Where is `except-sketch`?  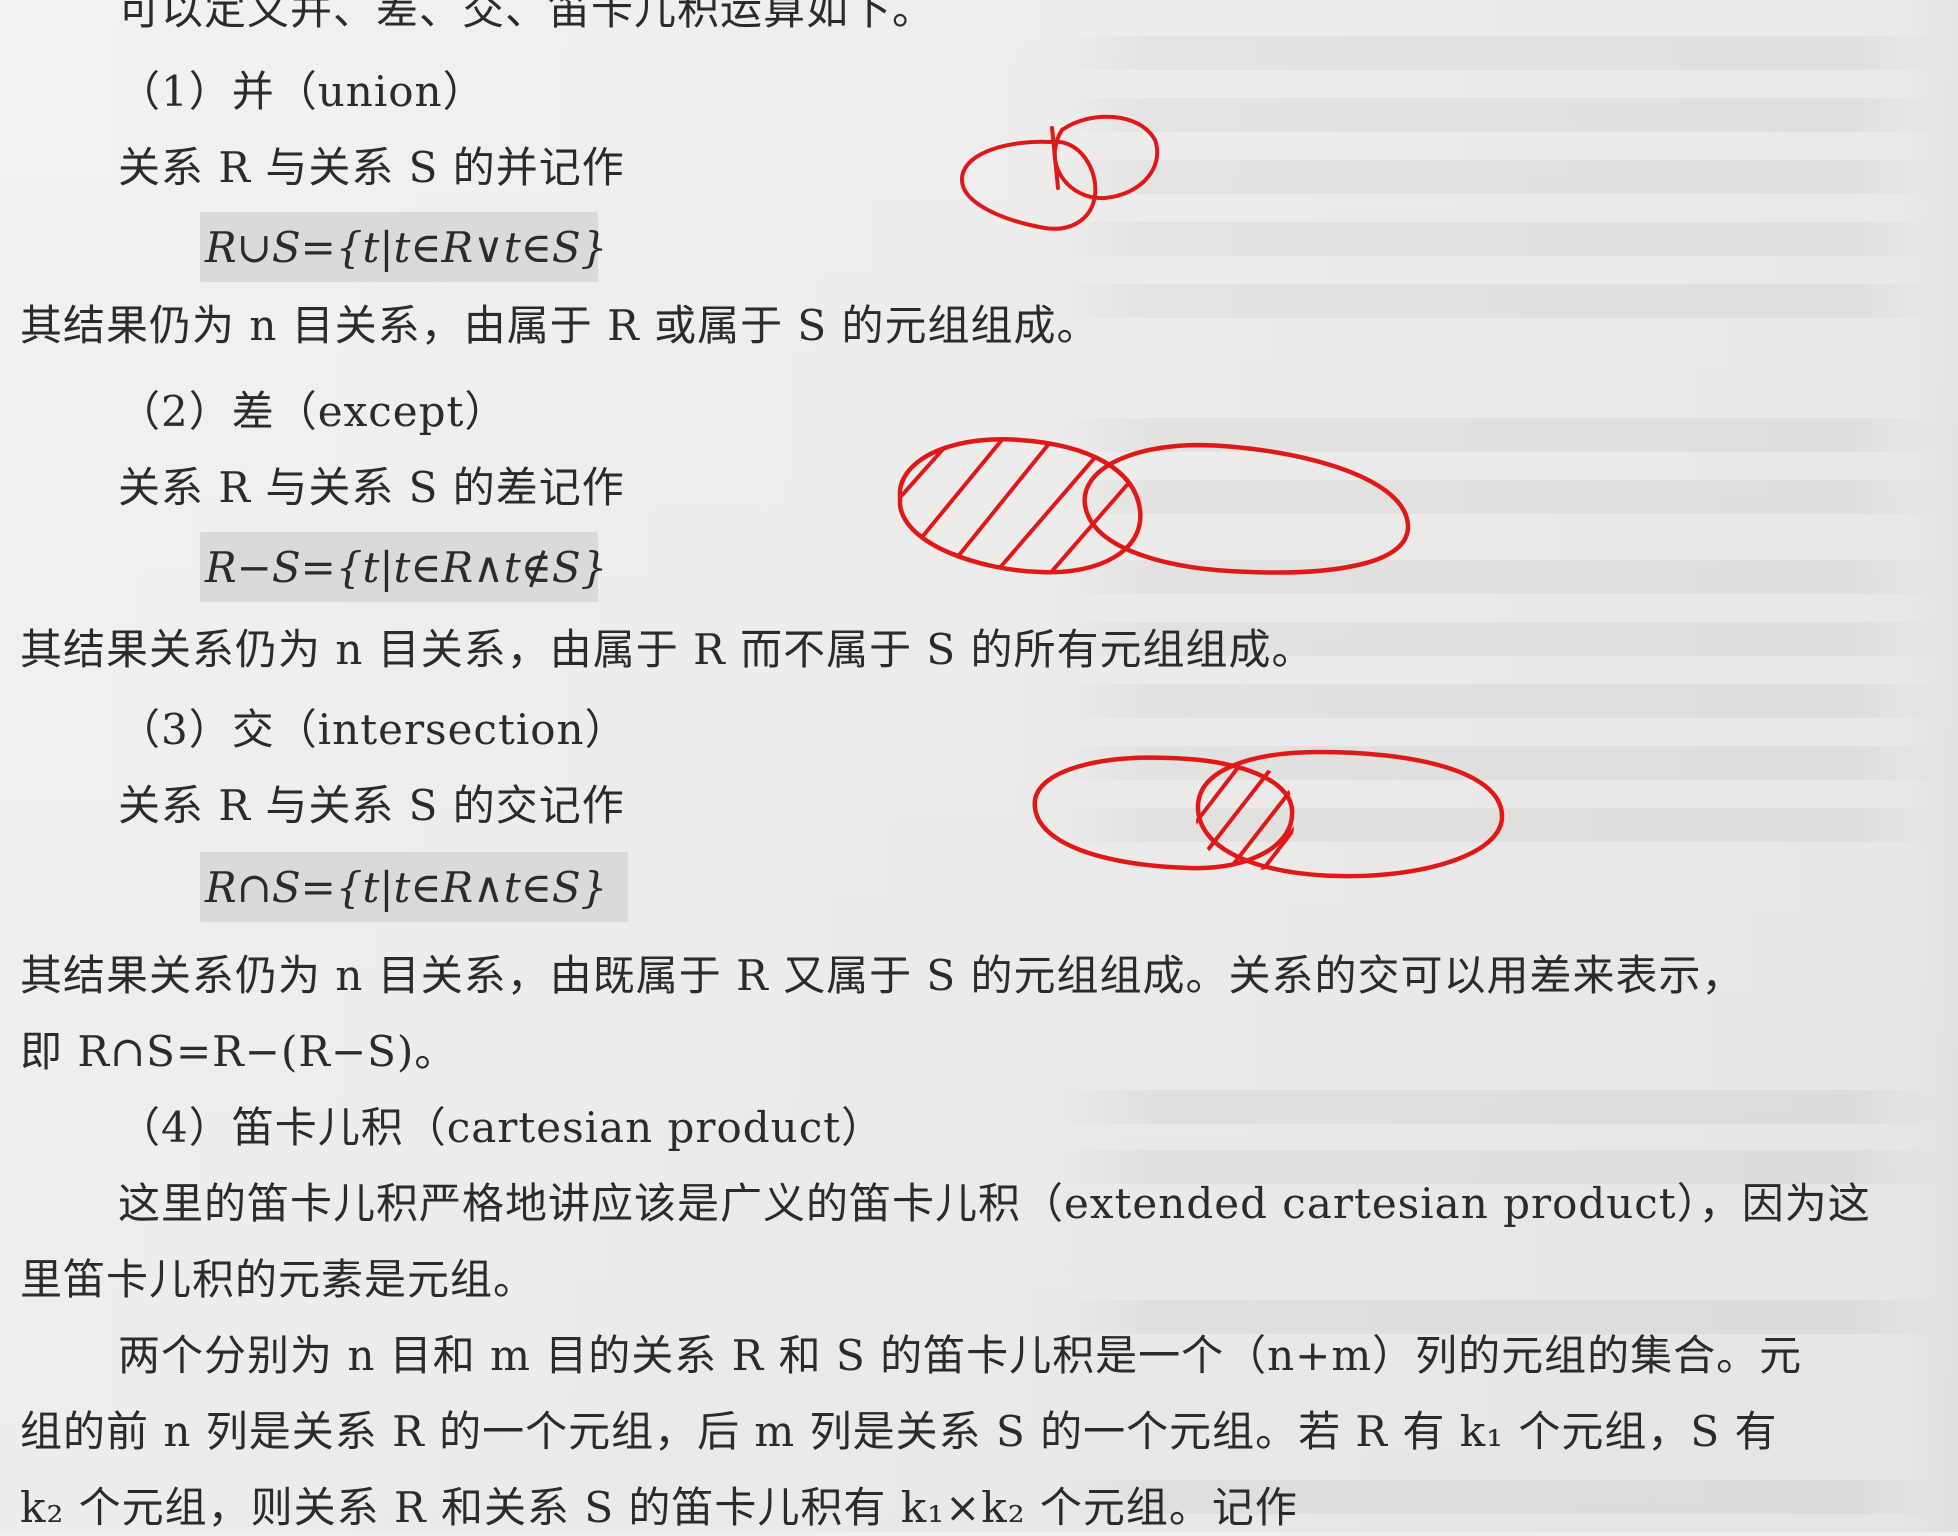
except-sketch is located at coordinates (1154, 506).